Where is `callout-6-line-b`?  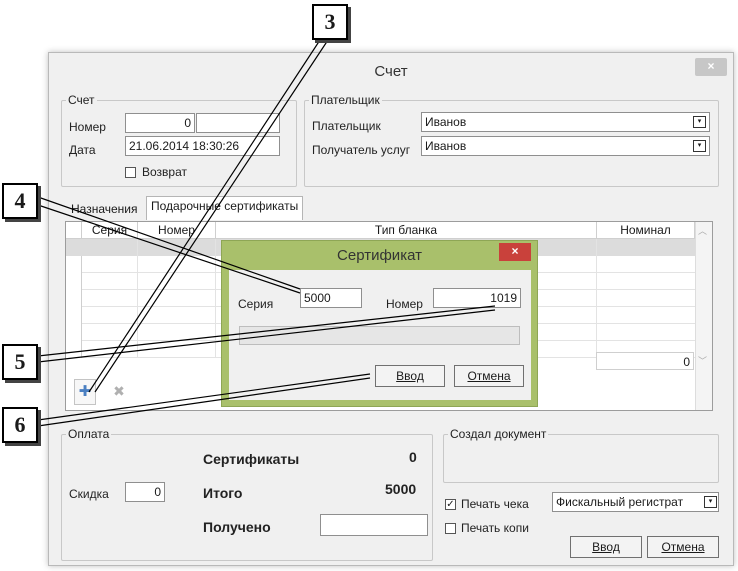
callout-6-line-b is located at coordinates (204, 402).